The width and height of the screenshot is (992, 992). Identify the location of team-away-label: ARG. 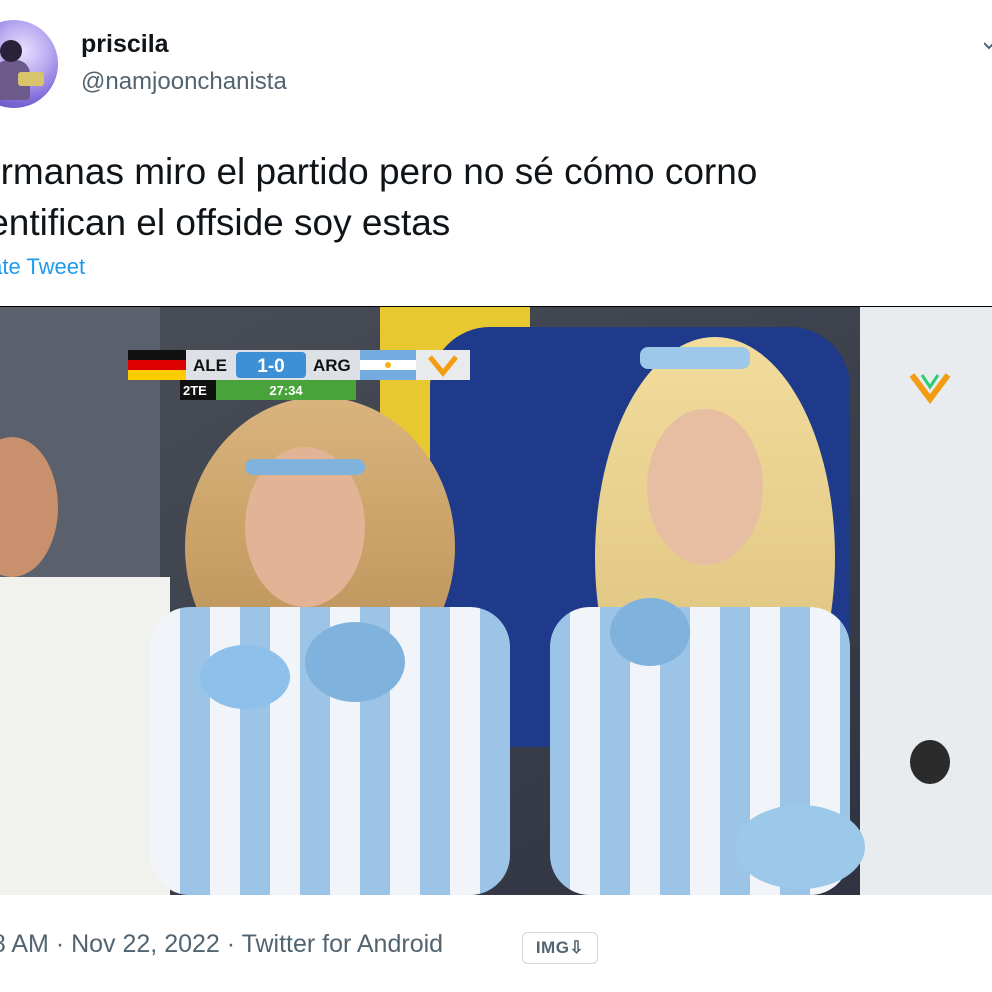
(332, 365).